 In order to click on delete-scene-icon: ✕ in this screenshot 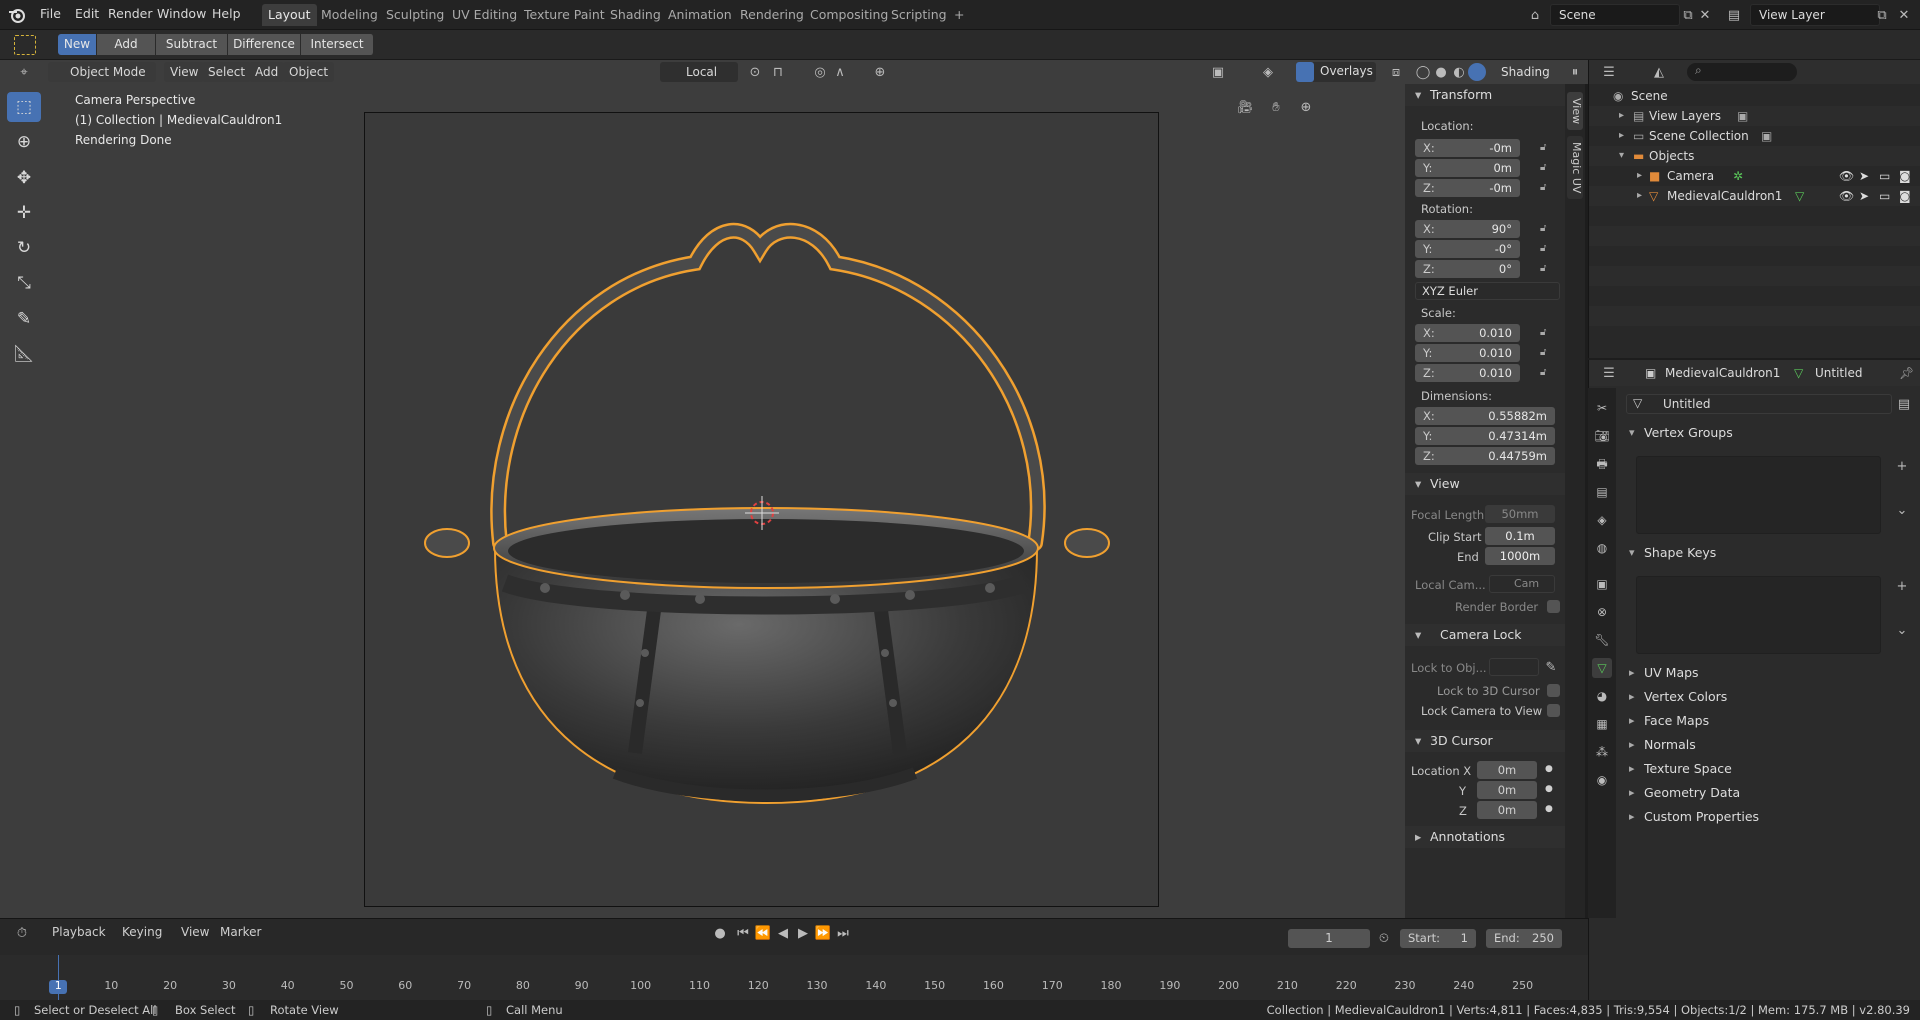, I will do `click(1705, 15)`.